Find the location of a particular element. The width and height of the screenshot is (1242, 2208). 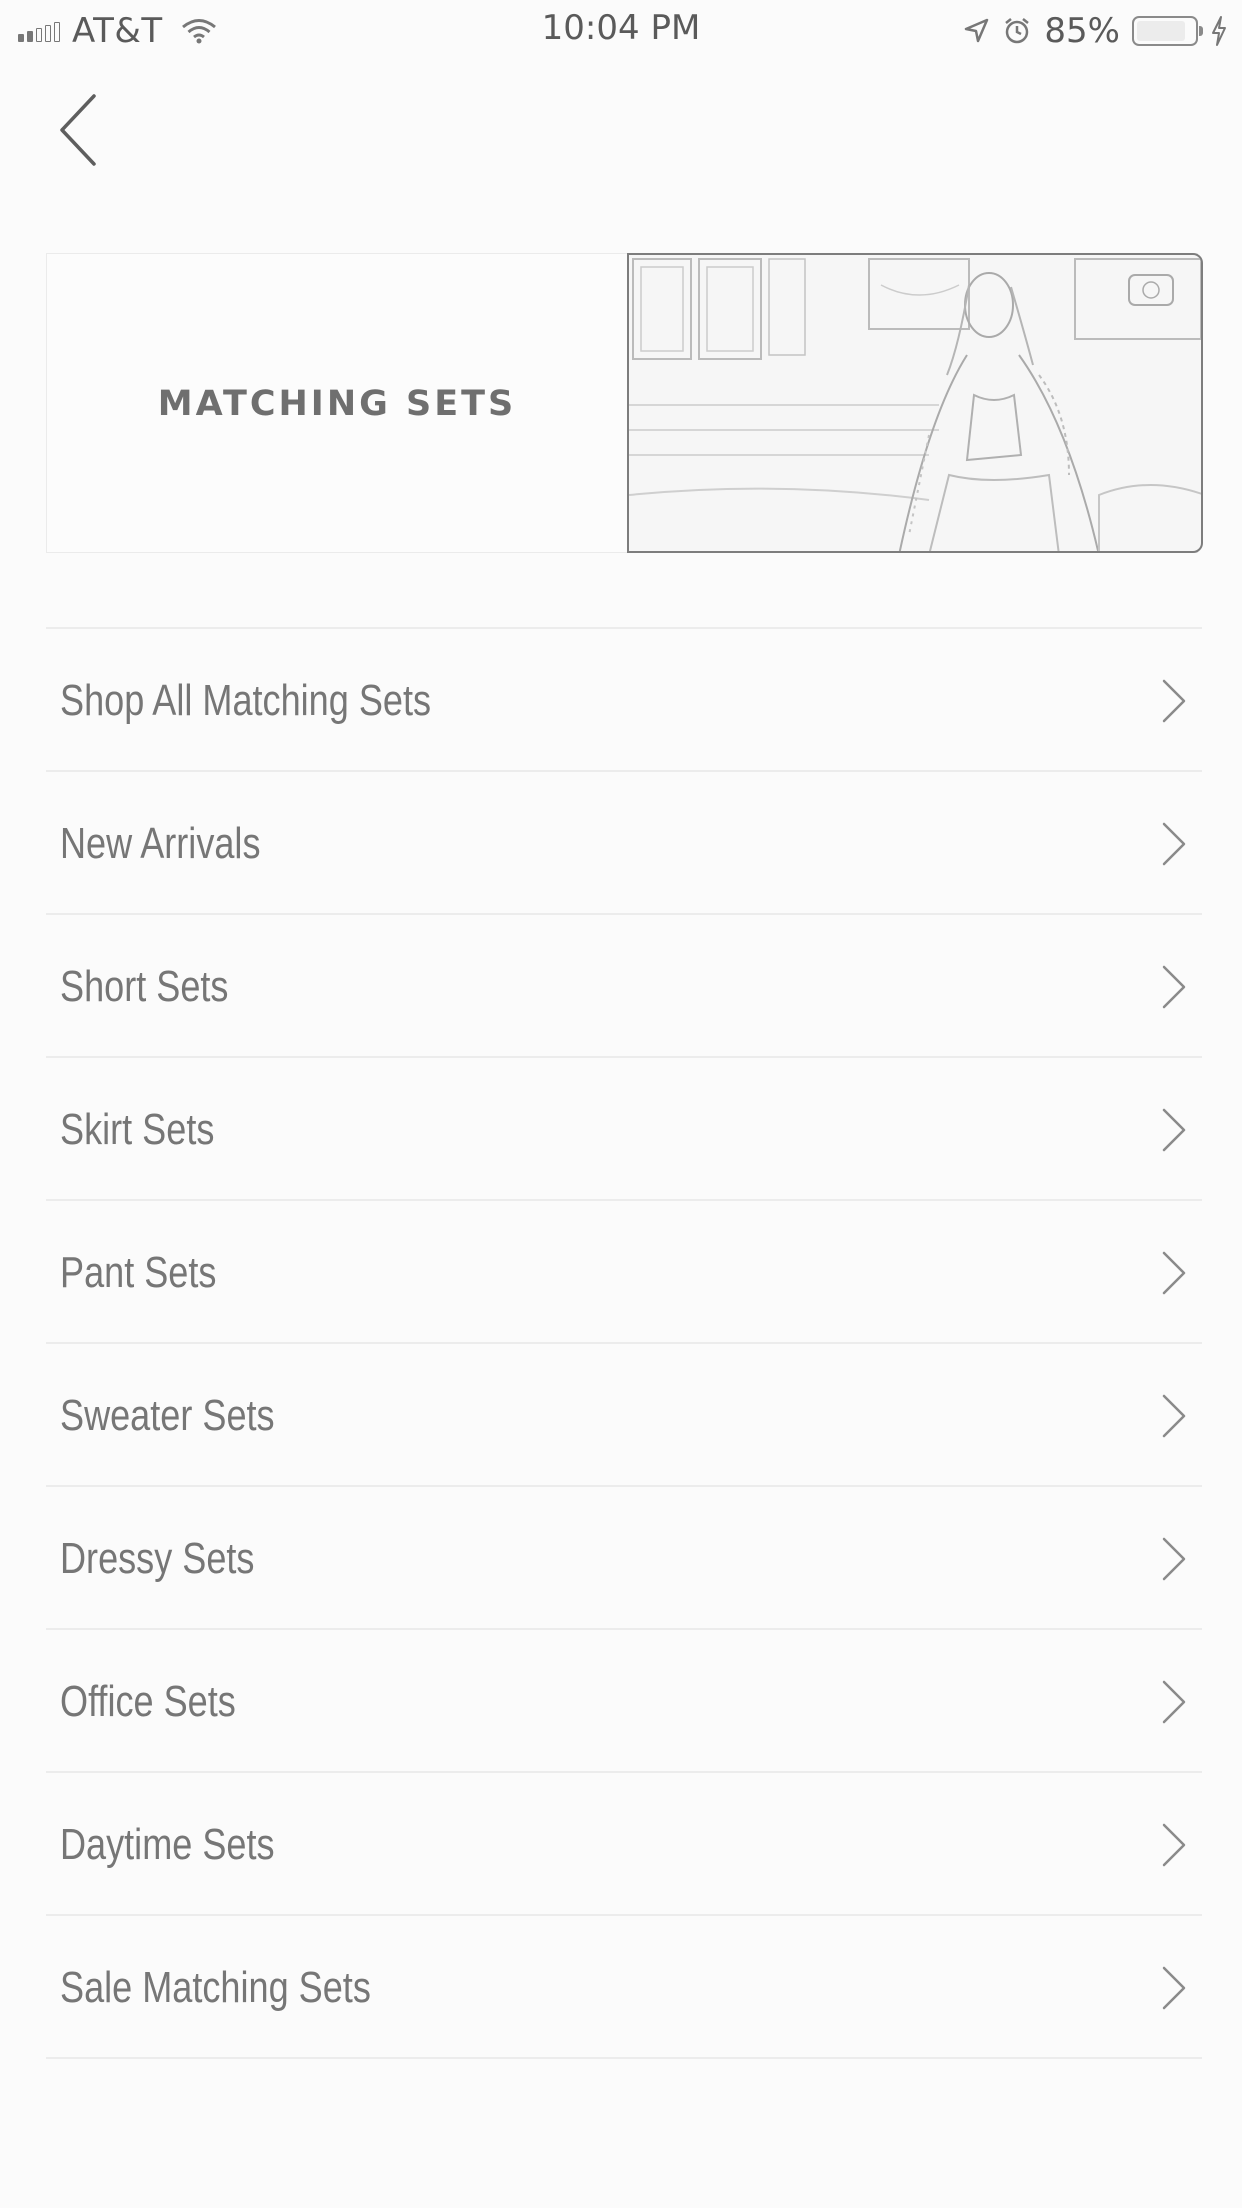

back-chevron-icon is located at coordinates (82, 130).